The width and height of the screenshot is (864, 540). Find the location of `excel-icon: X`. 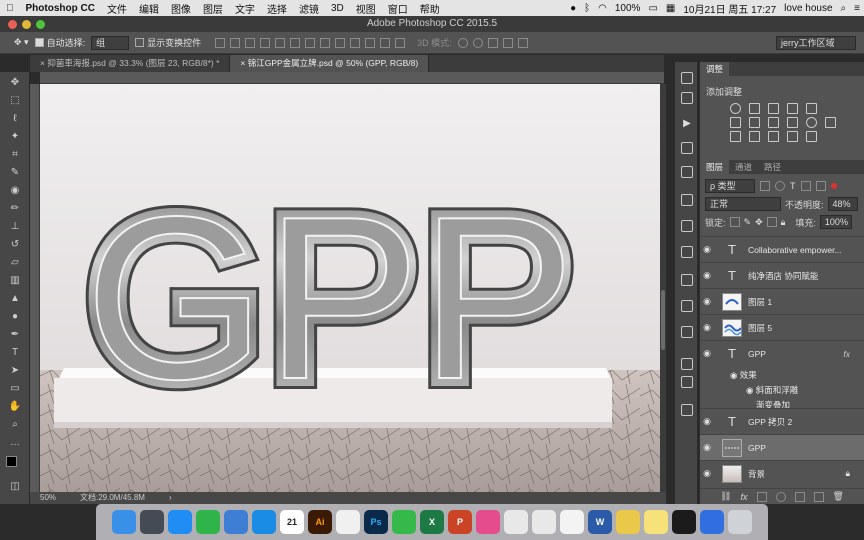

excel-icon: X is located at coordinates (432, 522).